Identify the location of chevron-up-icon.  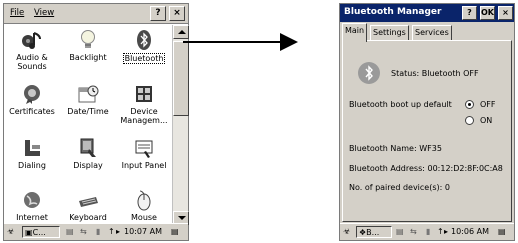
(182, 32).